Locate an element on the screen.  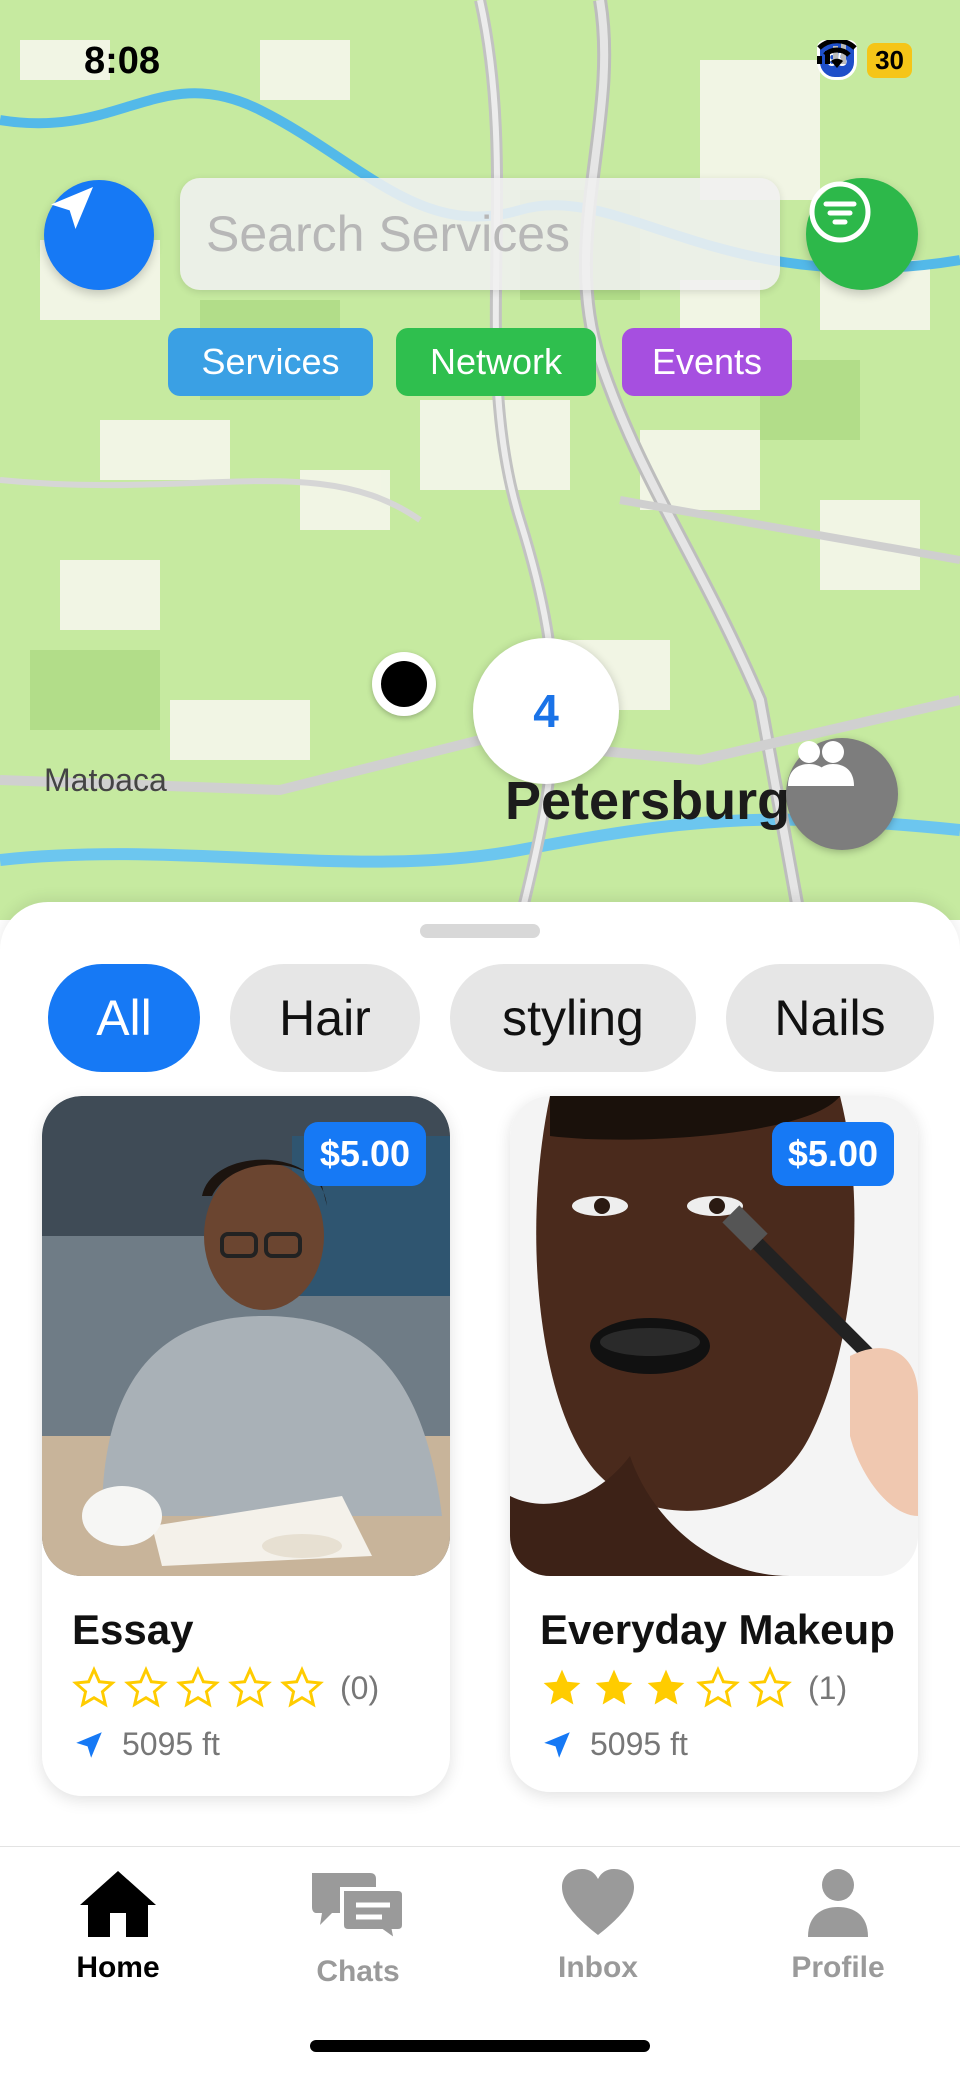
tab-inbox: Inbox is located at coordinates (598, 1926).